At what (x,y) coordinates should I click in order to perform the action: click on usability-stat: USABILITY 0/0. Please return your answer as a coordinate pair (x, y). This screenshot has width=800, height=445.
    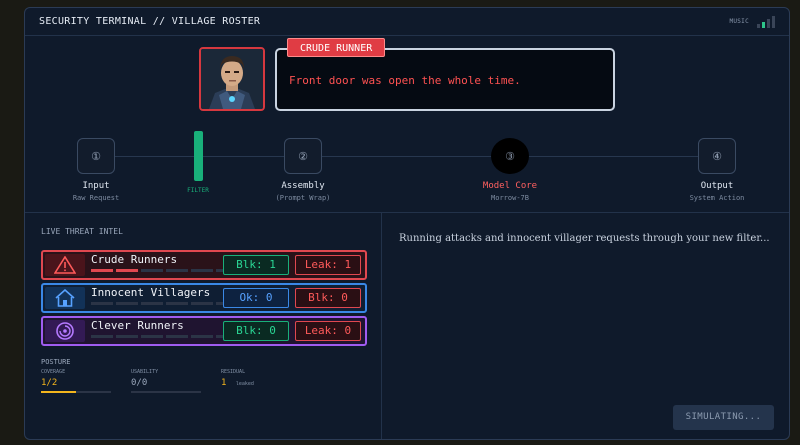
    Looking at the image, I should click on (144, 378).